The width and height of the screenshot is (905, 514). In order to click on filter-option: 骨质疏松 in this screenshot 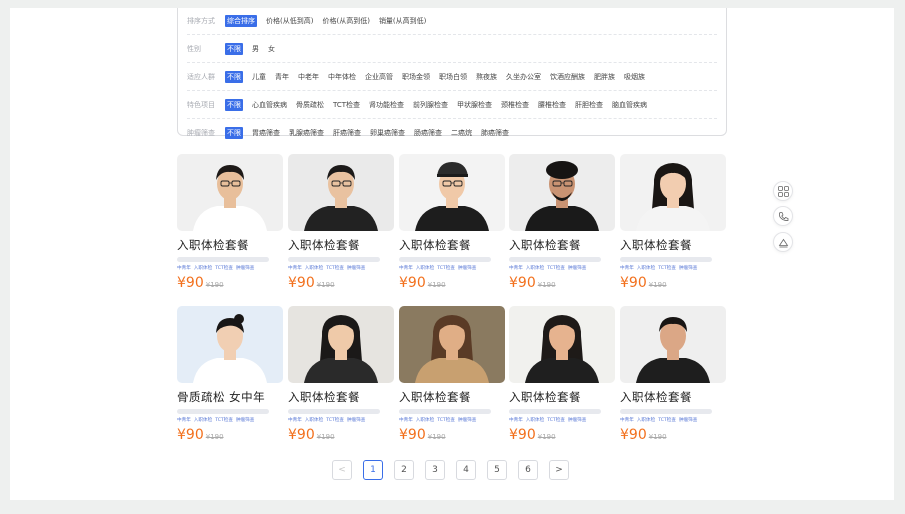, I will do `click(310, 105)`.